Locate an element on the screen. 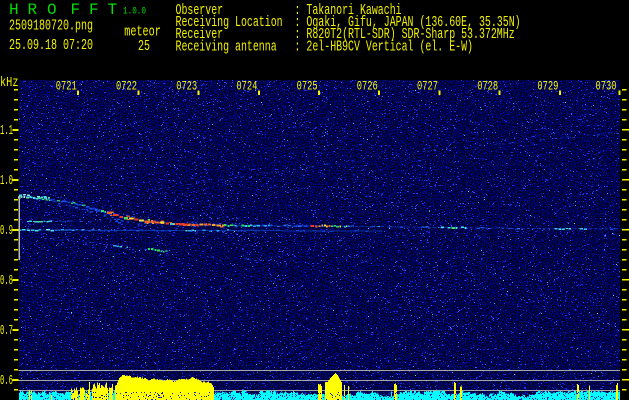 The width and height of the screenshot is (629, 400). svg-text: 0.9 is located at coordinates (6, 231).